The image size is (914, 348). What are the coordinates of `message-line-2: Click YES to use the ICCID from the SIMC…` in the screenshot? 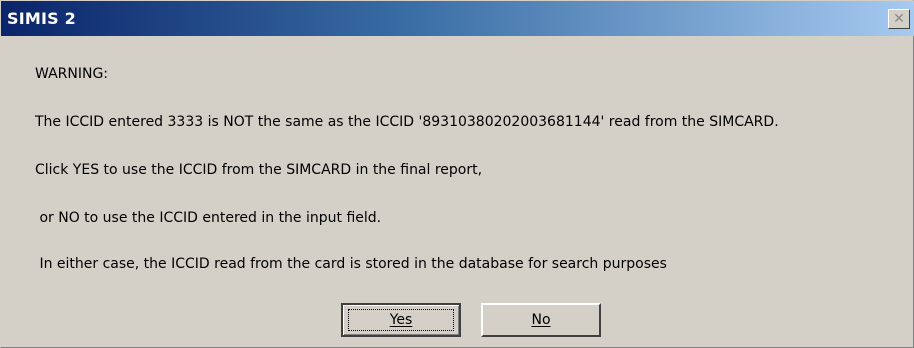 It's located at (259, 170).